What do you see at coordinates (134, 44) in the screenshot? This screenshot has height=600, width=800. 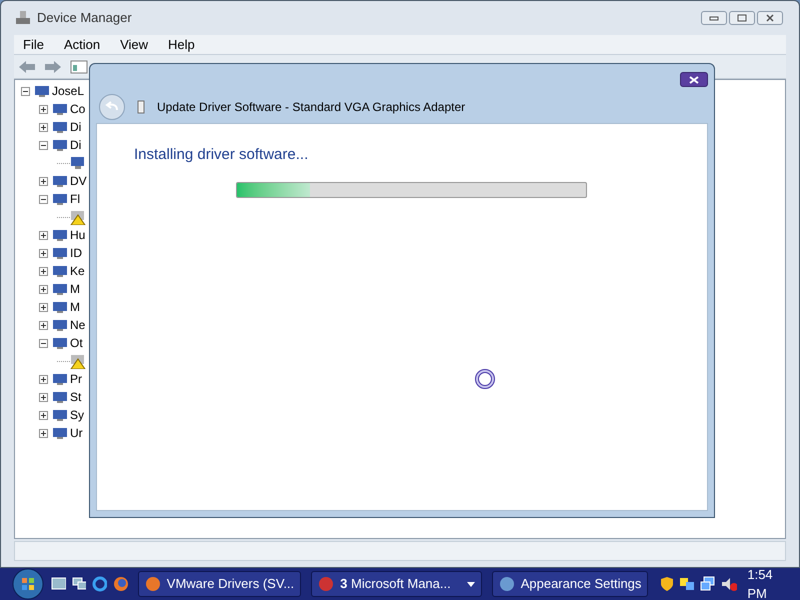 I see `menu-item: View` at bounding box center [134, 44].